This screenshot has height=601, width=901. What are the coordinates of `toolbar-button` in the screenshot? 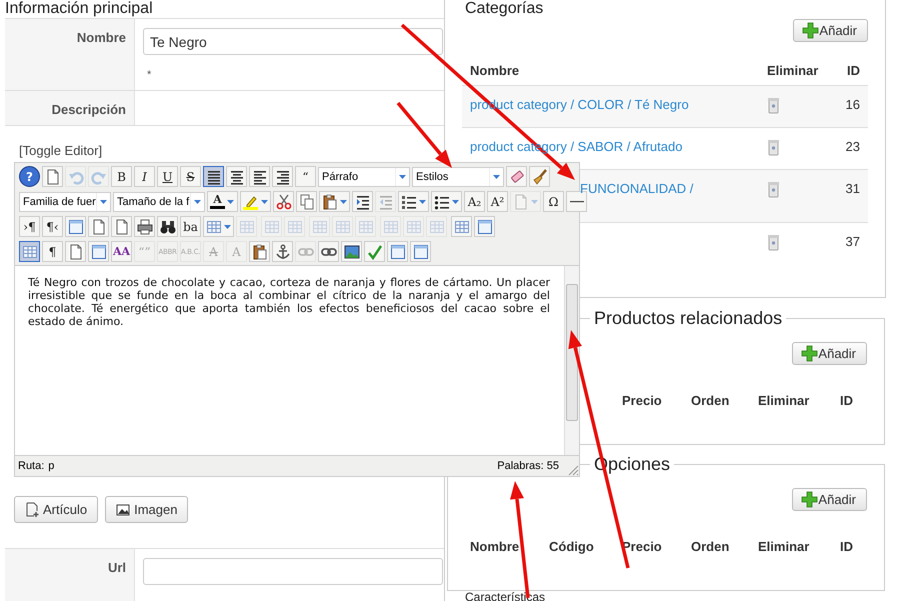 It's located at (213, 176).